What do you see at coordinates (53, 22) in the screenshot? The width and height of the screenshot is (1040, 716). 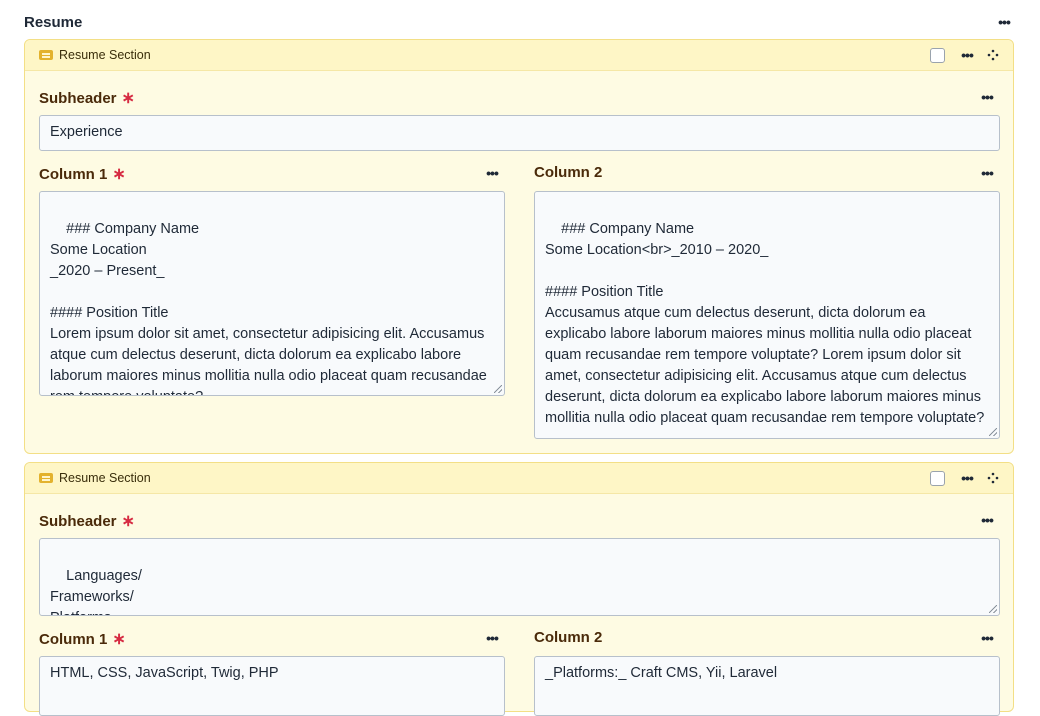 I see `field-title: Resume` at bounding box center [53, 22].